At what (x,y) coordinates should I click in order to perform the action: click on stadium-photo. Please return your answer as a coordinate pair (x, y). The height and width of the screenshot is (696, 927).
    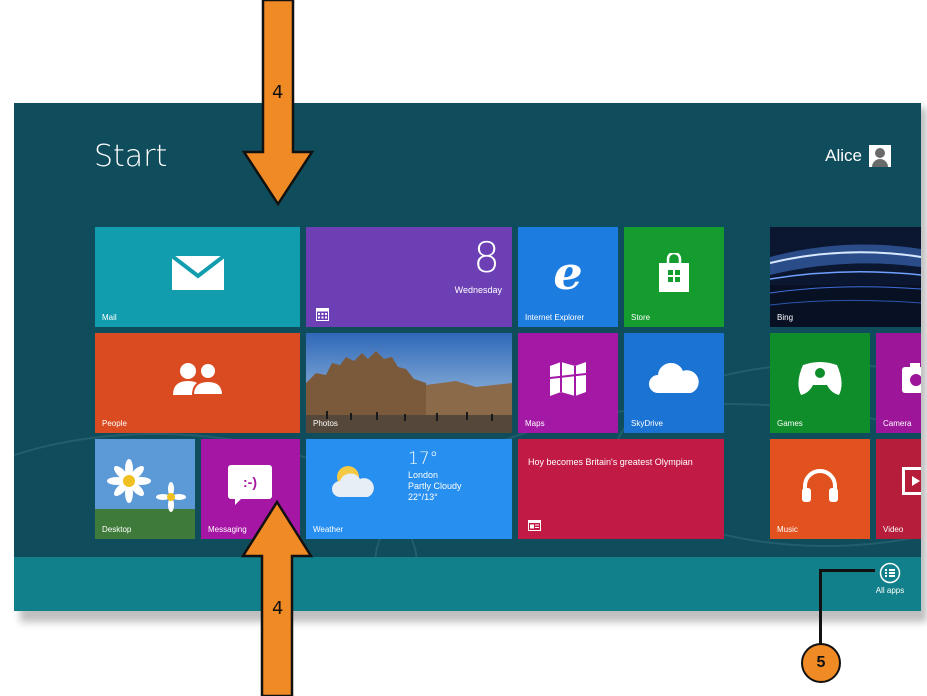
    Looking at the image, I should click on (845, 277).